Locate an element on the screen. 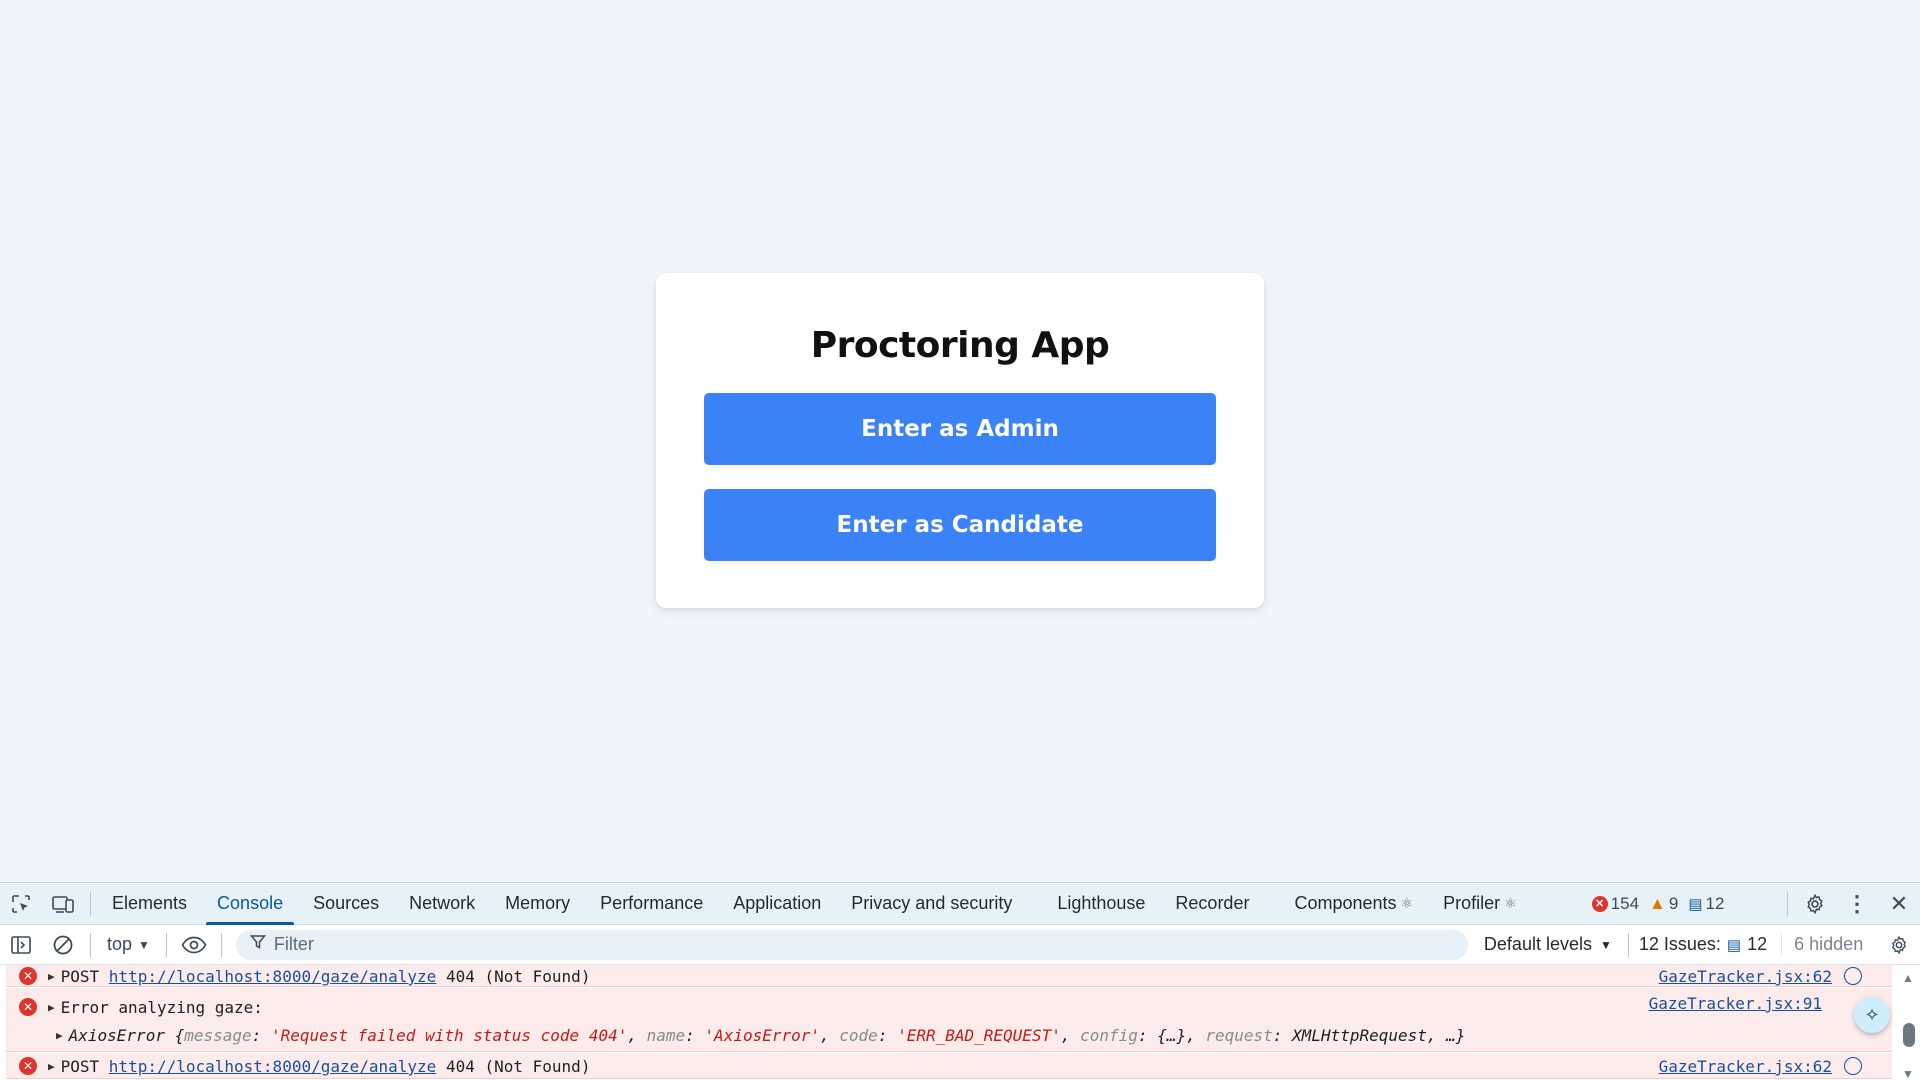 The image size is (1920, 1080). tab-label: Recorder is located at coordinates (1212, 903).